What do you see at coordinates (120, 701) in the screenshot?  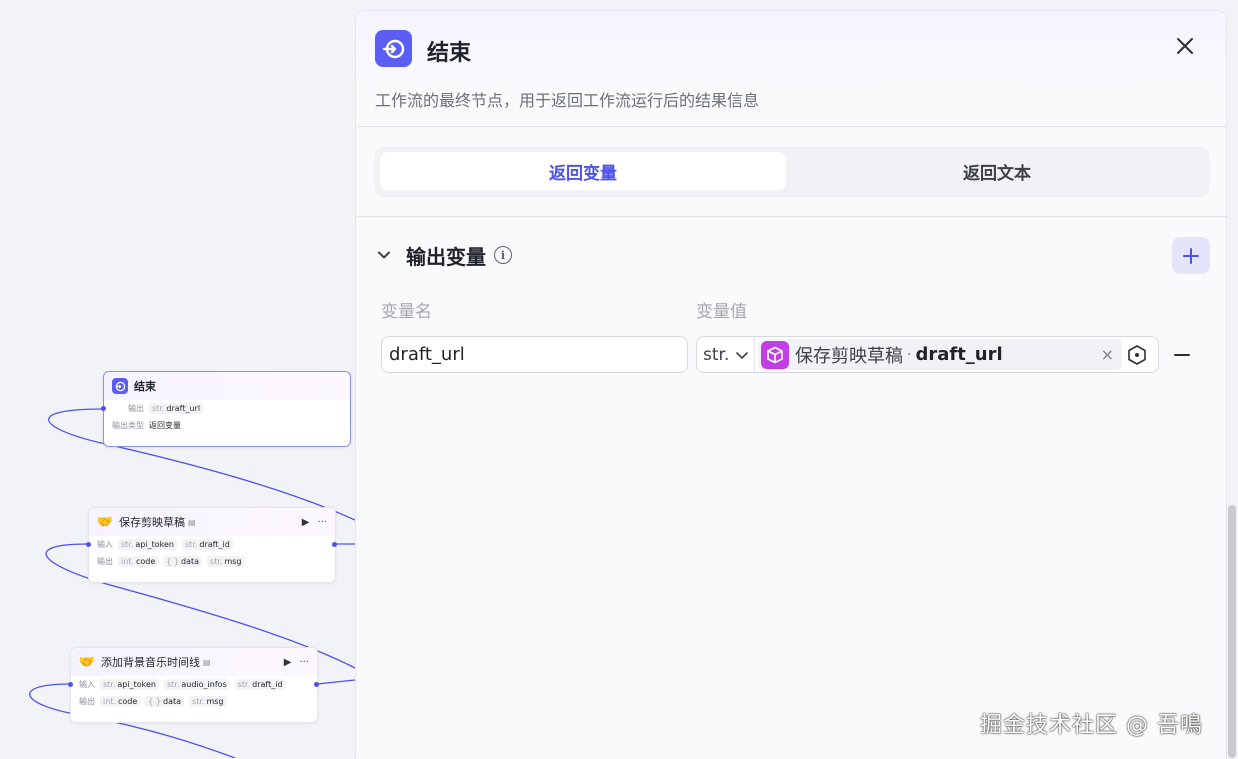 I see `bgm-node-output-chip: int. code` at bounding box center [120, 701].